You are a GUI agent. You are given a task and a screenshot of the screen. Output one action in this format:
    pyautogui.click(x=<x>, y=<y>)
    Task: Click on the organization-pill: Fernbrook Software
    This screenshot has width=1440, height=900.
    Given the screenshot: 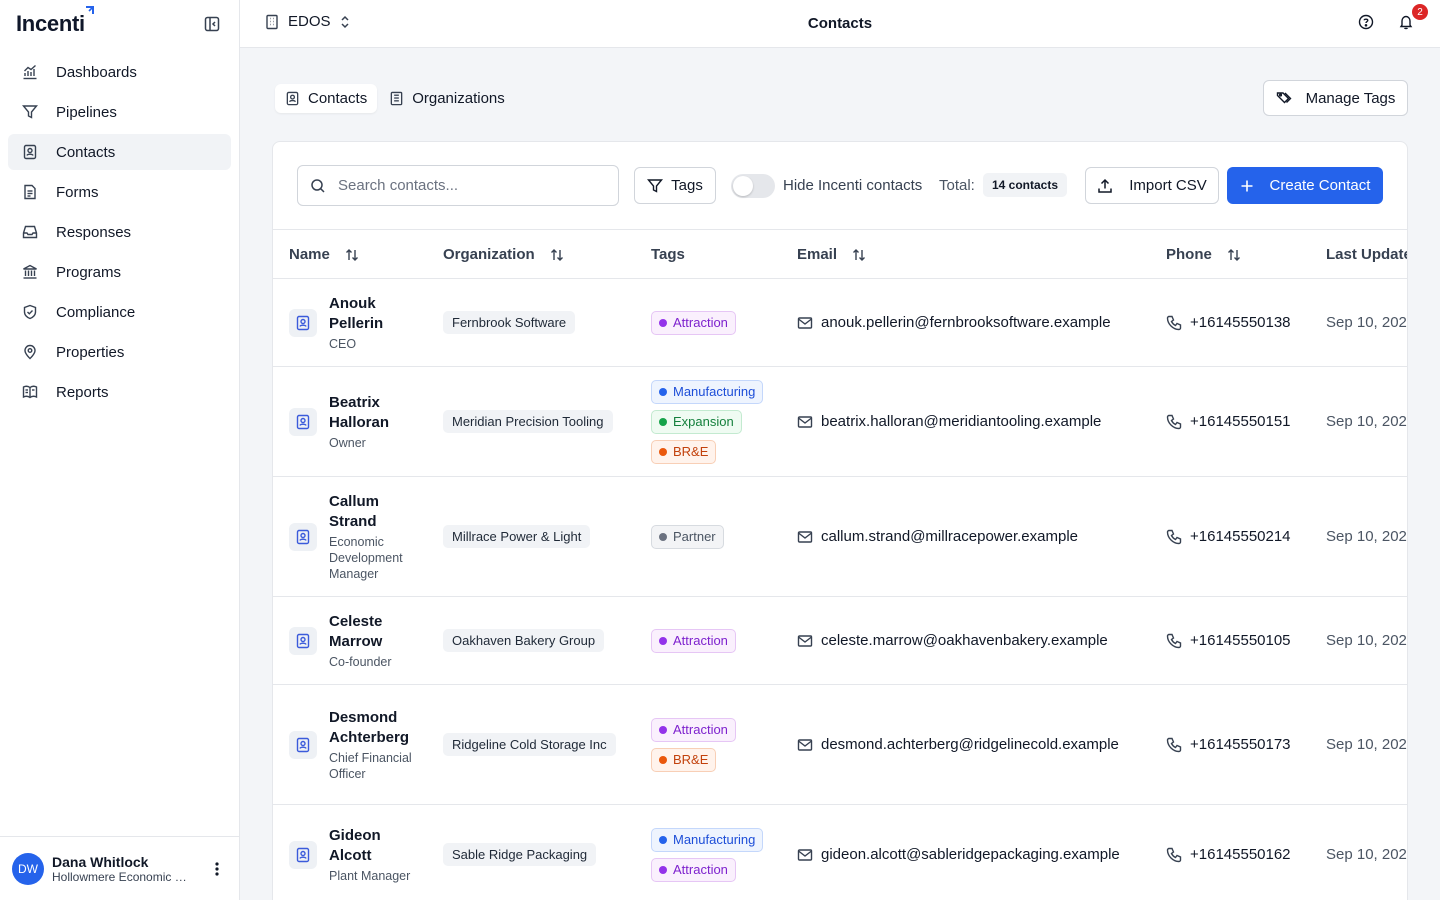 What is the action you would take?
    pyautogui.click(x=509, y=322)
    